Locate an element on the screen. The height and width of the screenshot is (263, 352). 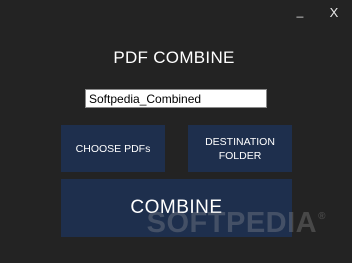
choose-pdfs-button: CHOOSE PDFs is located at coordinates (113, 148).